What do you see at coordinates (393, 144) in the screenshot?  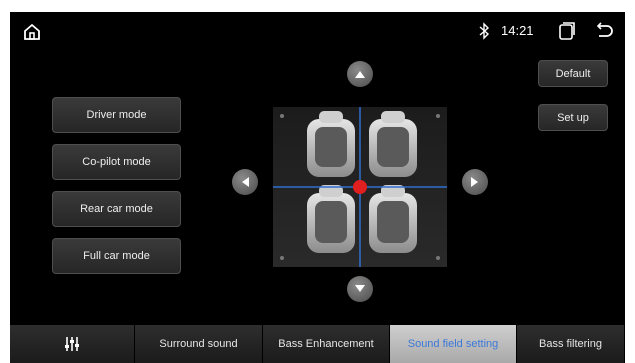 I see `seat-front-right` at bounding box center [393, 144].